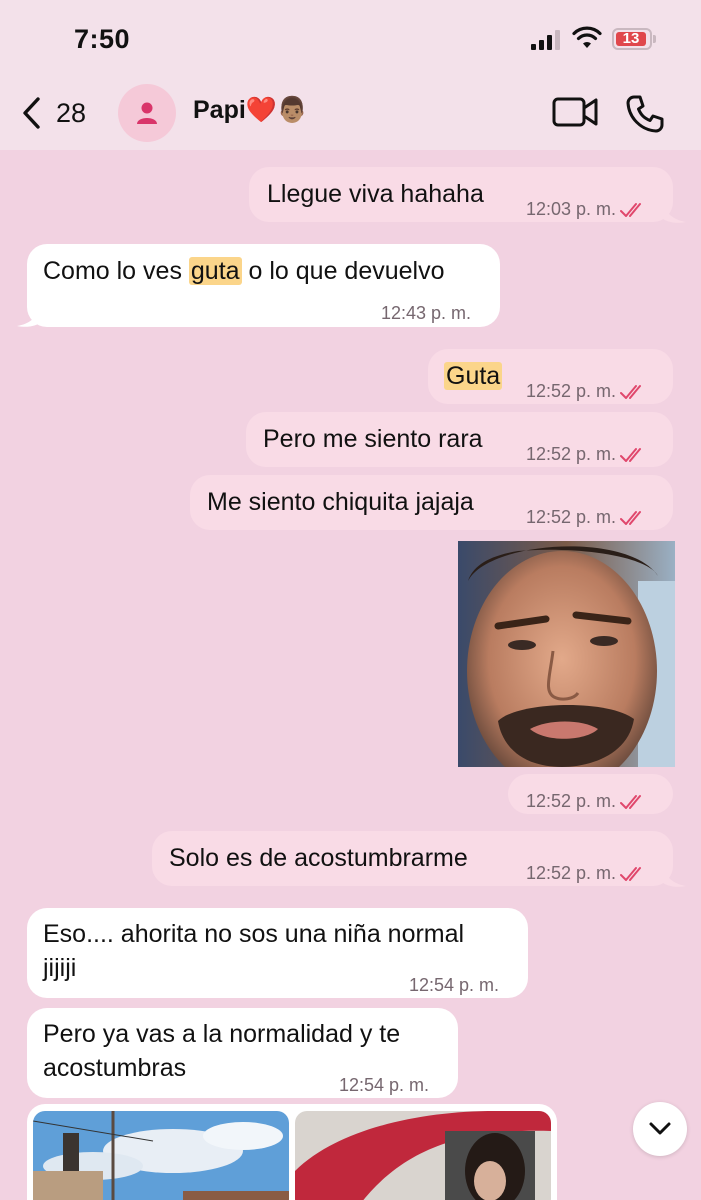 The height and width of the screenshot is (1200, 701). What do you see at coordinates (292, 1152) in the screenshot?
I see `media-album` at bounding box center [292, 1152].